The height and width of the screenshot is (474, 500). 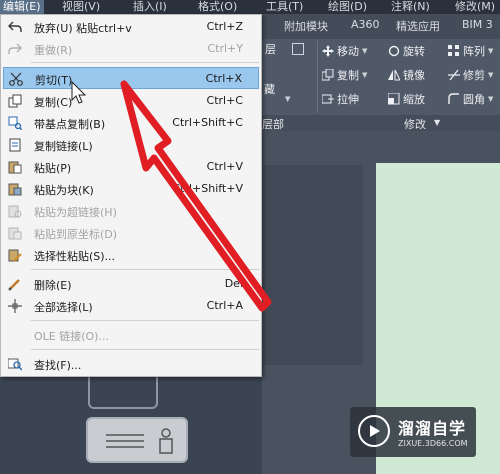 I want to click on stretch-button: 拉伸, so click(x=340, y=99).